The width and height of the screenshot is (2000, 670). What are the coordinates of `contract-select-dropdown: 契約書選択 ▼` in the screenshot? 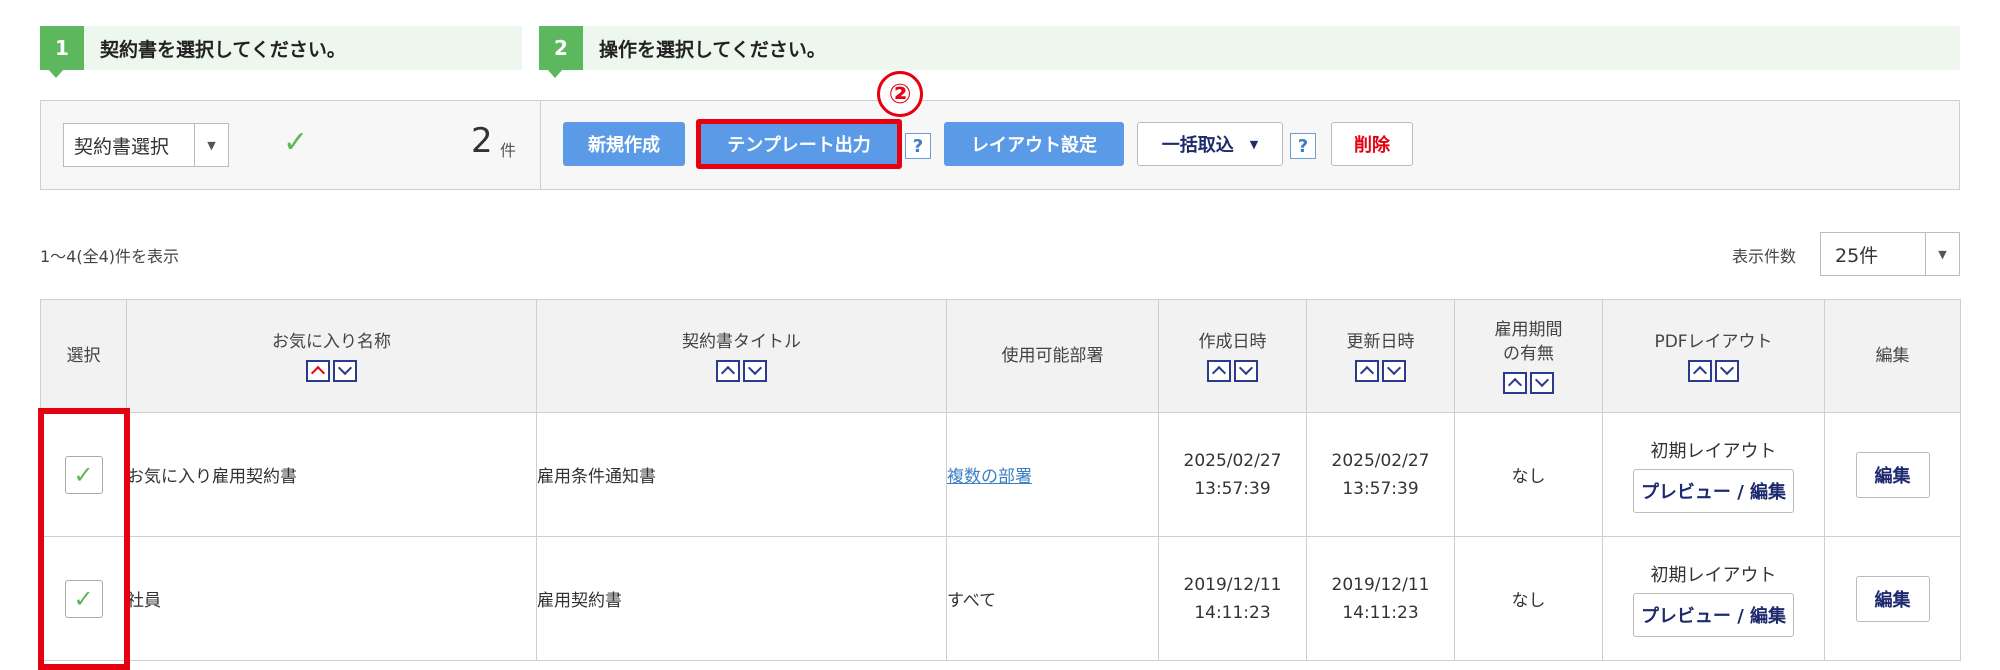 It's located at (146, 145).